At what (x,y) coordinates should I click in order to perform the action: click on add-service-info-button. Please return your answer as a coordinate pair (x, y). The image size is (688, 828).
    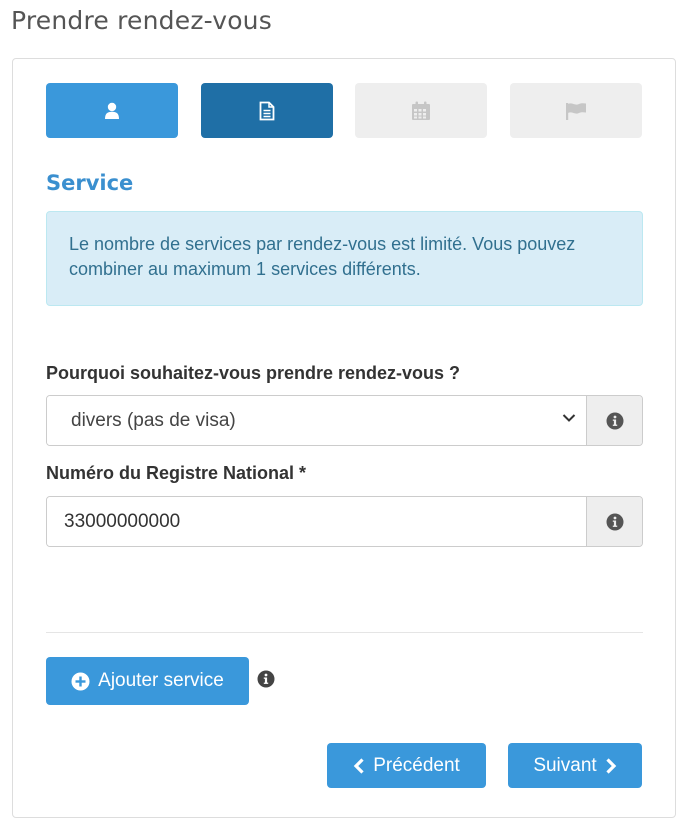
    Looking at the image, I should click on (266, 681).